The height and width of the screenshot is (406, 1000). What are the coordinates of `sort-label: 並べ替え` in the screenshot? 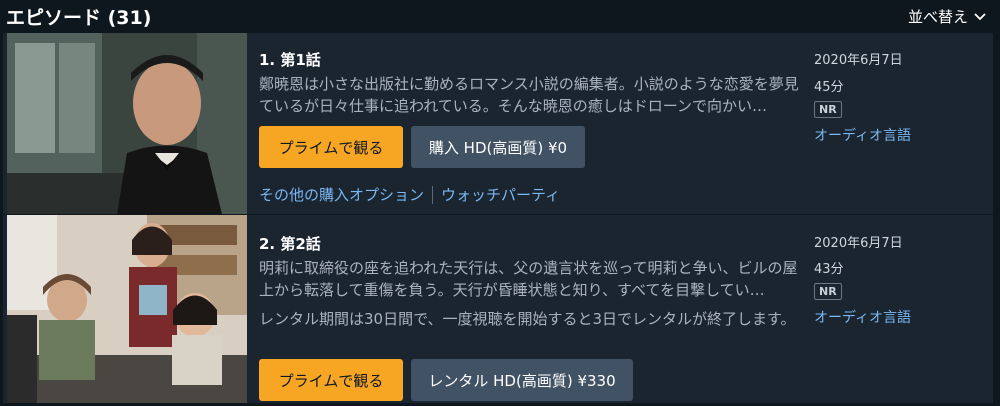 It's located at (937, 17).